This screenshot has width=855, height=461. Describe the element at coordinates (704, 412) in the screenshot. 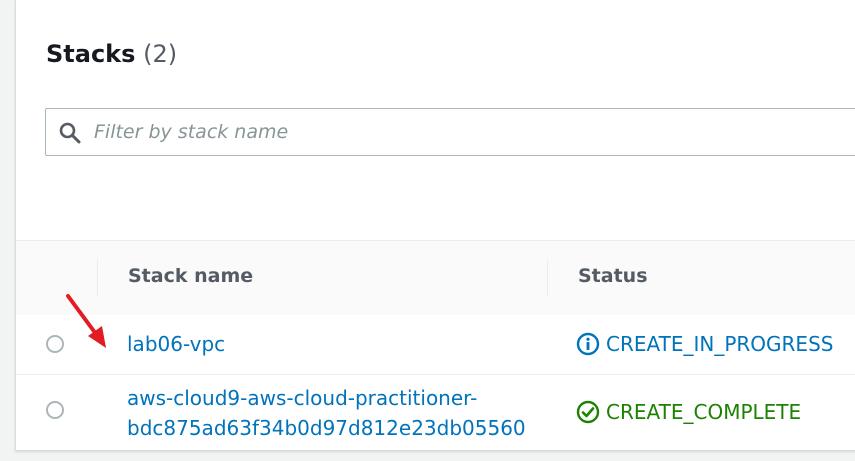

I see `status-text: CREATE_COMPLETE` at that location.